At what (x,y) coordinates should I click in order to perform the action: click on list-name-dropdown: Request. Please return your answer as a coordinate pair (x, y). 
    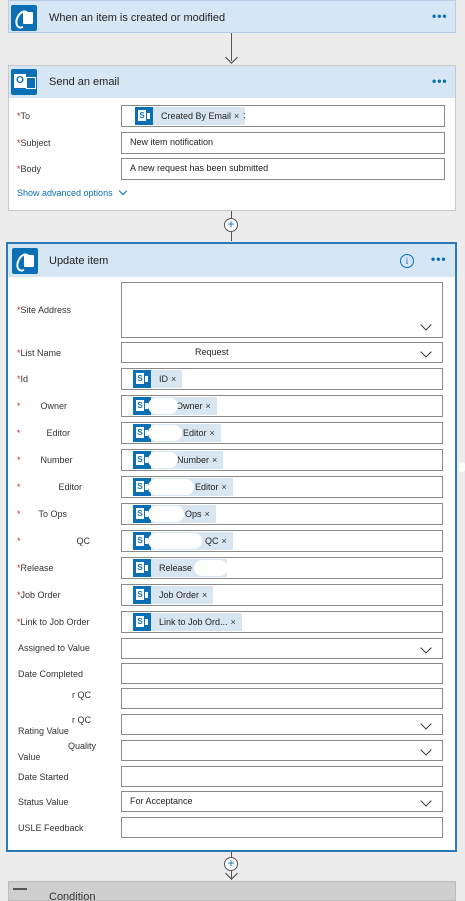
    Looking at the image, I should click on (282, 352).